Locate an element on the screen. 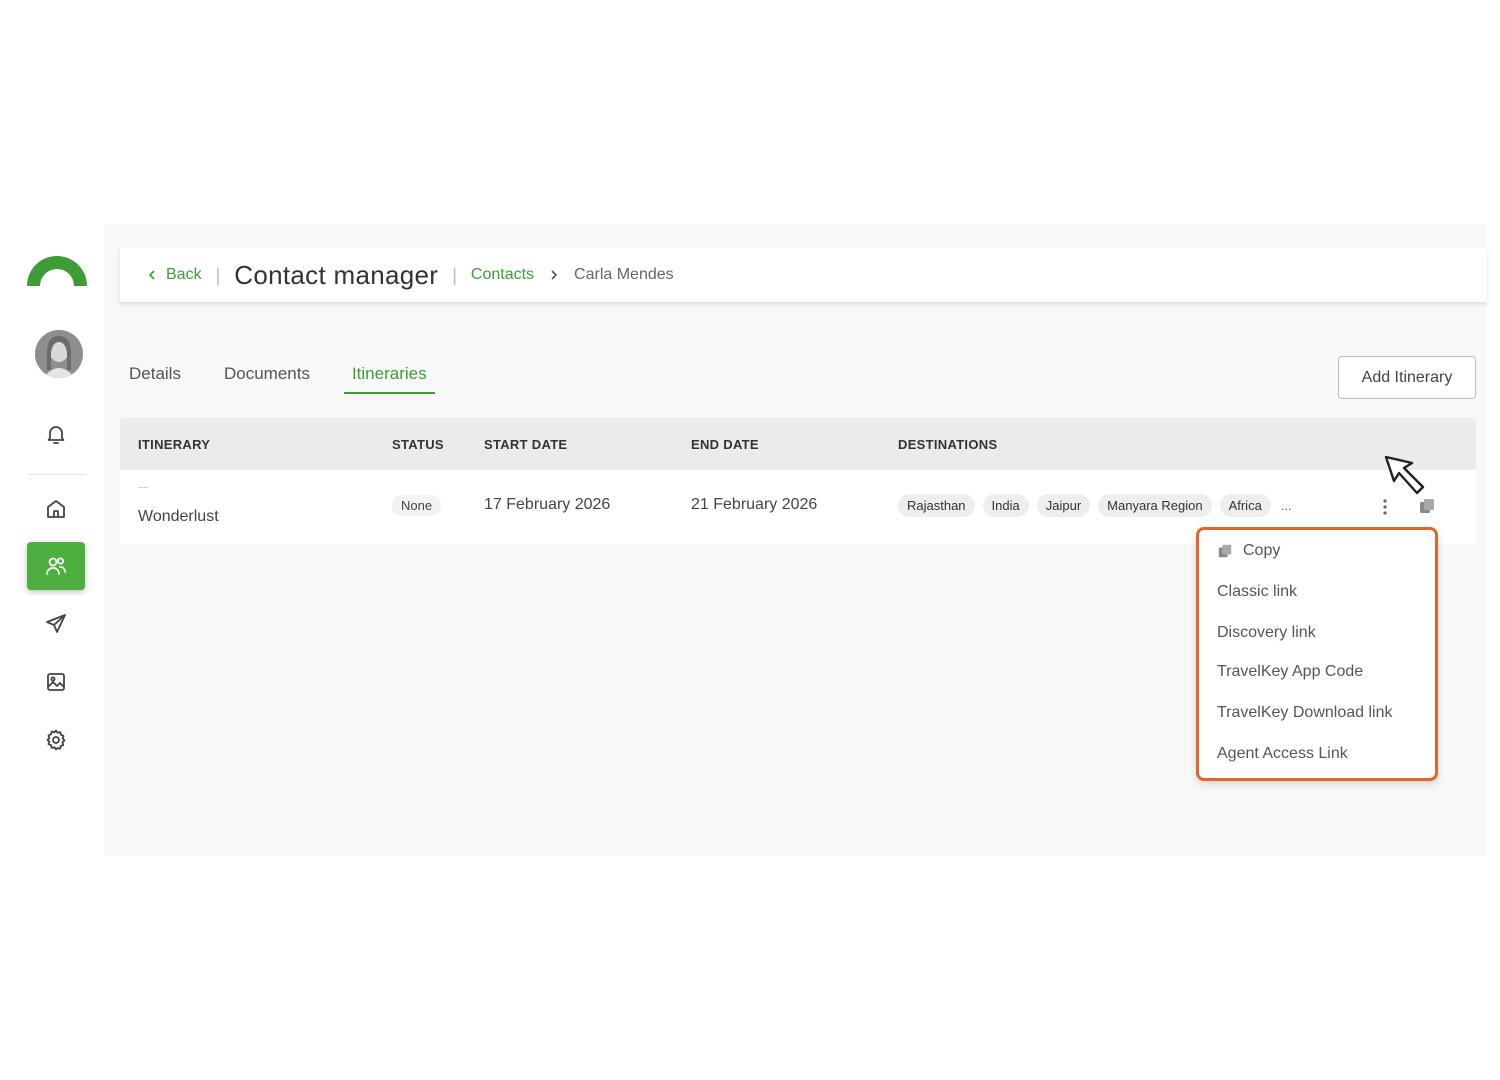  column-header-status: STATUS is located at coordinates (418, 444).